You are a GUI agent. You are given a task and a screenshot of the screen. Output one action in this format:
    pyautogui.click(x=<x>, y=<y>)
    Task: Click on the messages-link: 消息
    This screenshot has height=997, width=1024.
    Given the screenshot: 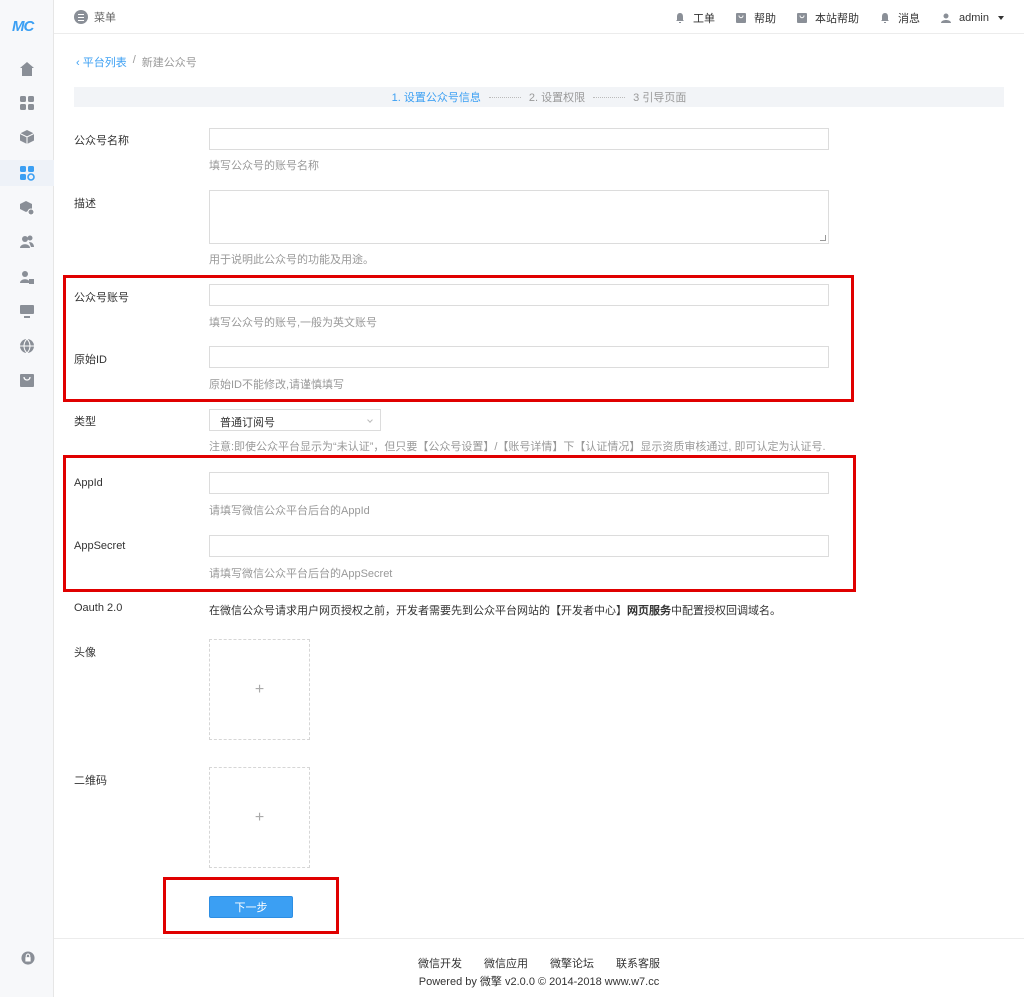 What is the action you would take?
    pyautogui.click(x=899, y=18)
    